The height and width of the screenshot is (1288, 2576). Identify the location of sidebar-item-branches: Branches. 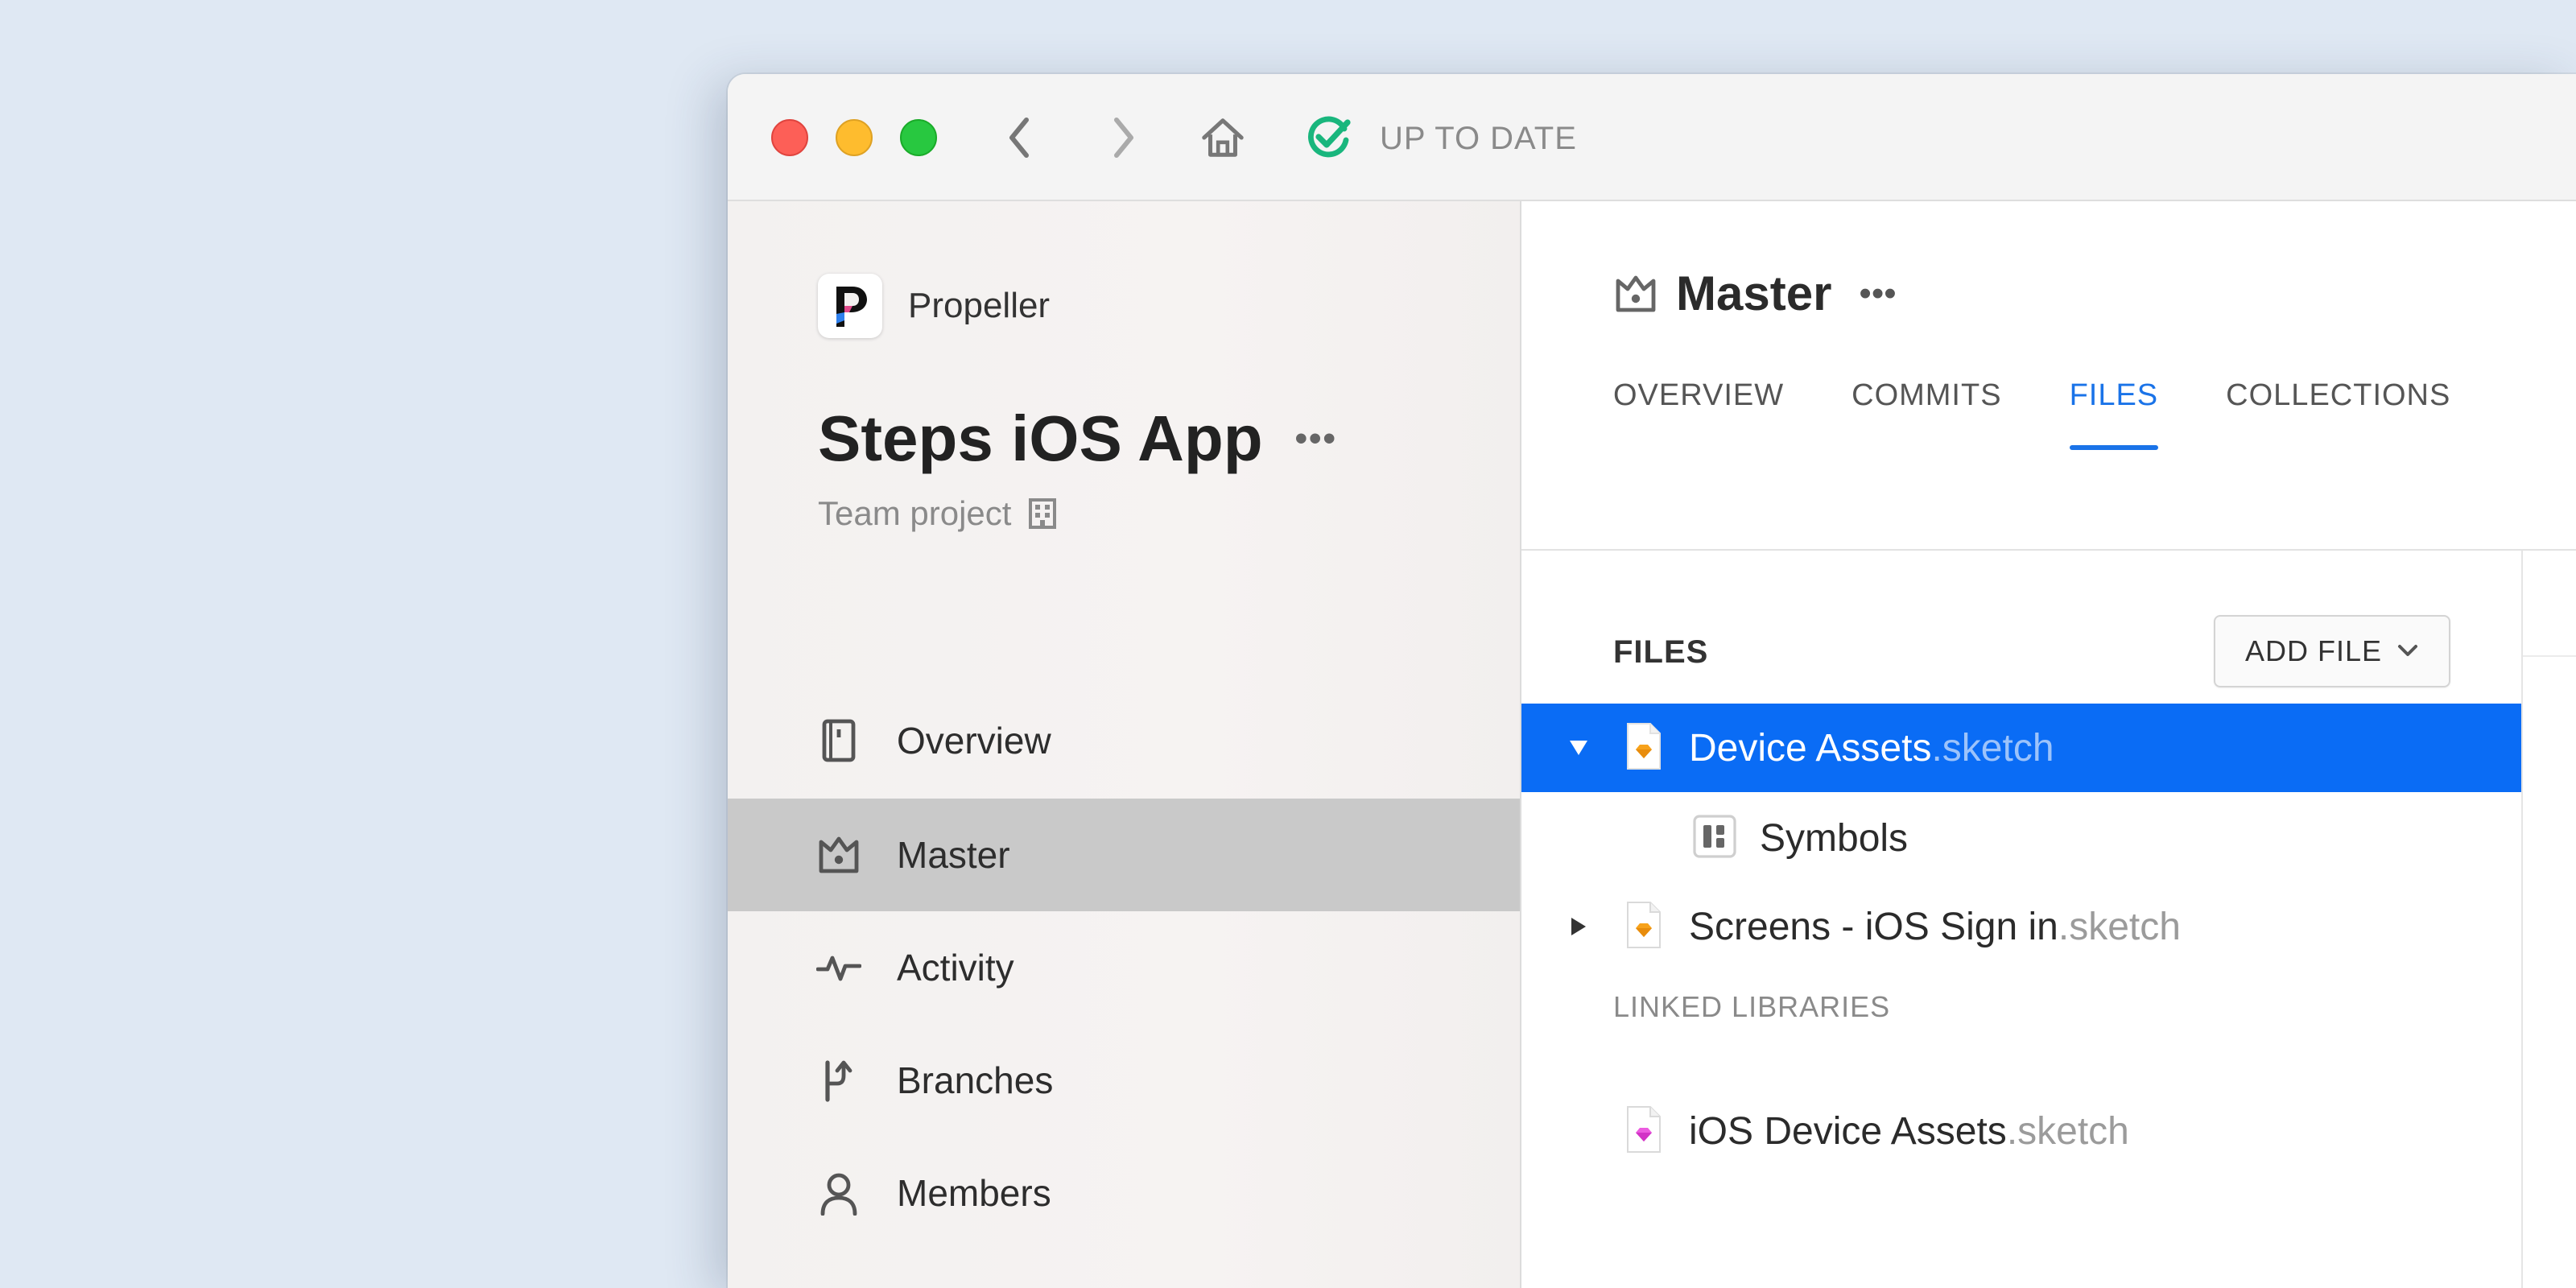
(1124, 1080).